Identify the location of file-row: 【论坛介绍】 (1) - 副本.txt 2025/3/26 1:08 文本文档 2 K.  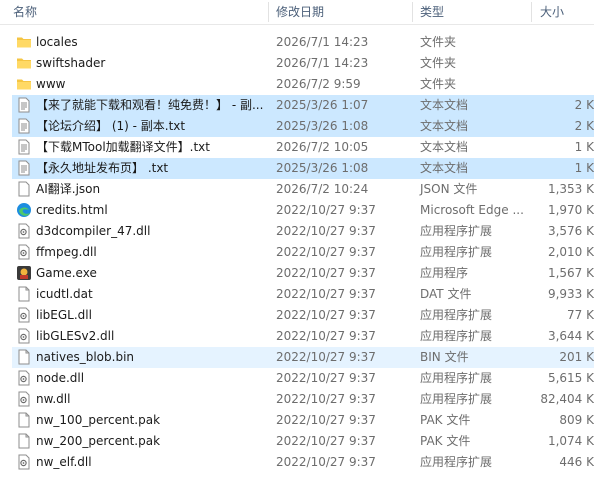
(303, 126).